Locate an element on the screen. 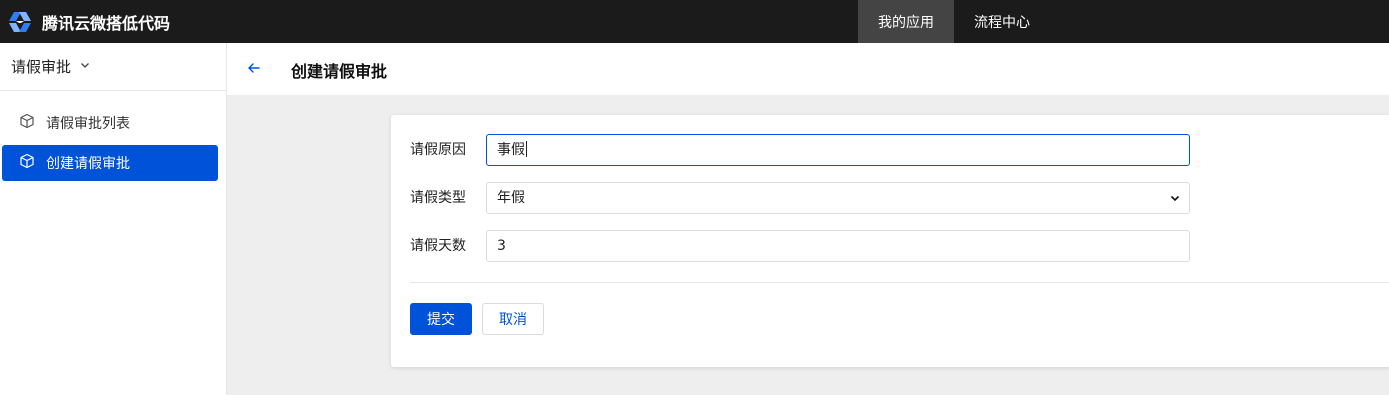  days-label: 请假天数 is located at coordinates (438, 246).